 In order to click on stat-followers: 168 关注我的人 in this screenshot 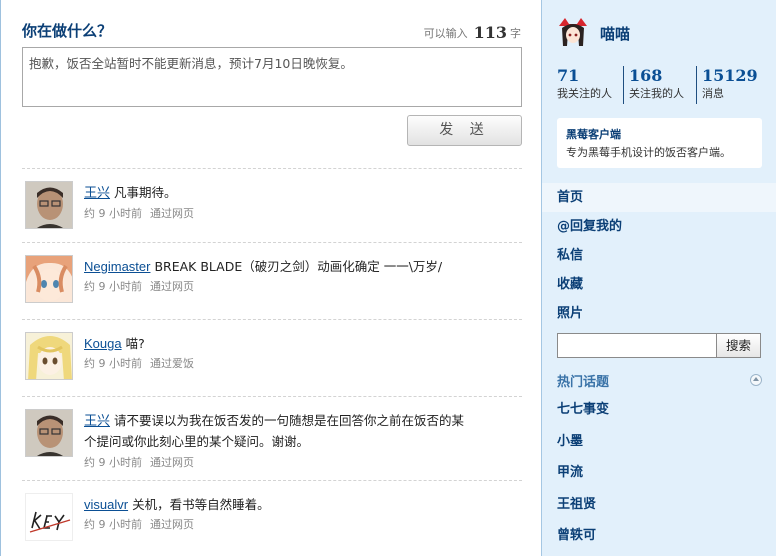, I will do `click(659, 85)`.